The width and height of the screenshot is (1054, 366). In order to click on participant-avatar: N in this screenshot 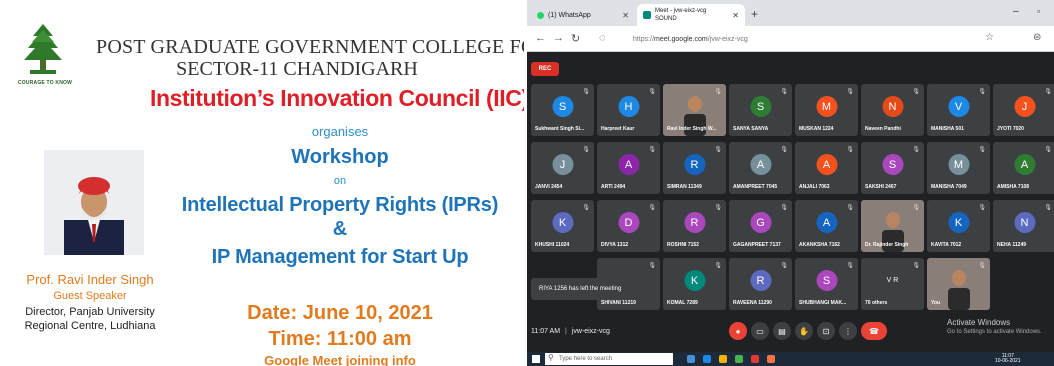, I will do `click(892, 106)`.